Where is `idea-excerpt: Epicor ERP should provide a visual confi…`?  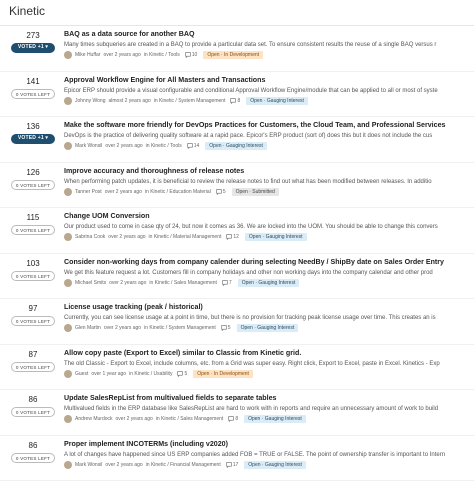
idea-excerpt: Epicor ERP should provide a visual confi… is located at coordinates (251, 90).